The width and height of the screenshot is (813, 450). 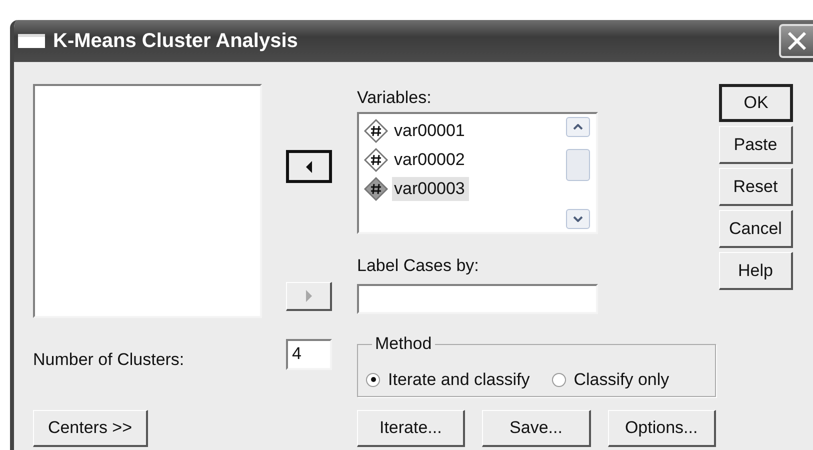 What do you see at coordinates (309, 354) in the screenshot?
I see `clusters-field: 4` at bounding box center [309, 354].